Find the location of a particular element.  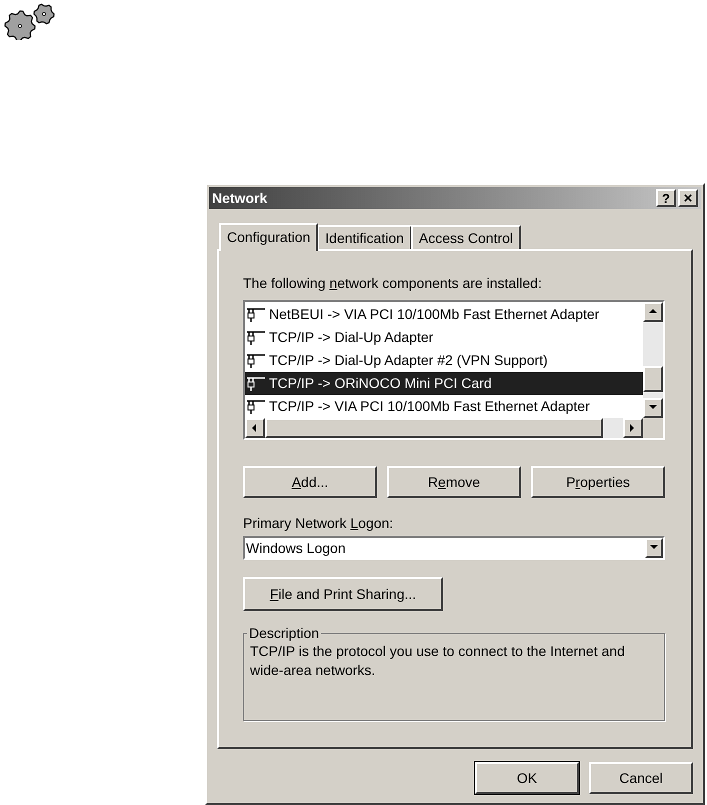

component-item: TCP/IP -> Dial-Up Adapter is located at coordinates (444, 337).